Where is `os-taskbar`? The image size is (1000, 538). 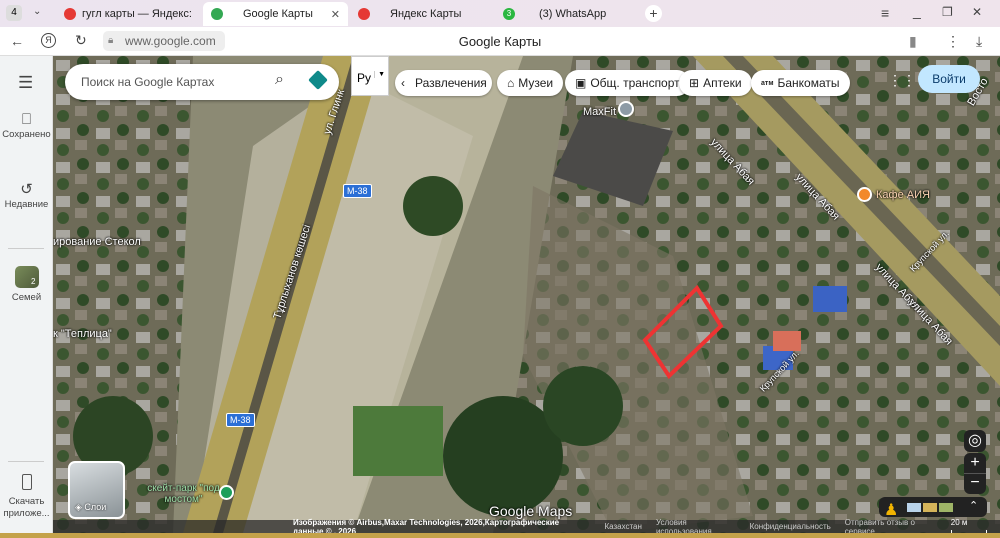 os-taskbar is located at coordinates (500, 535).